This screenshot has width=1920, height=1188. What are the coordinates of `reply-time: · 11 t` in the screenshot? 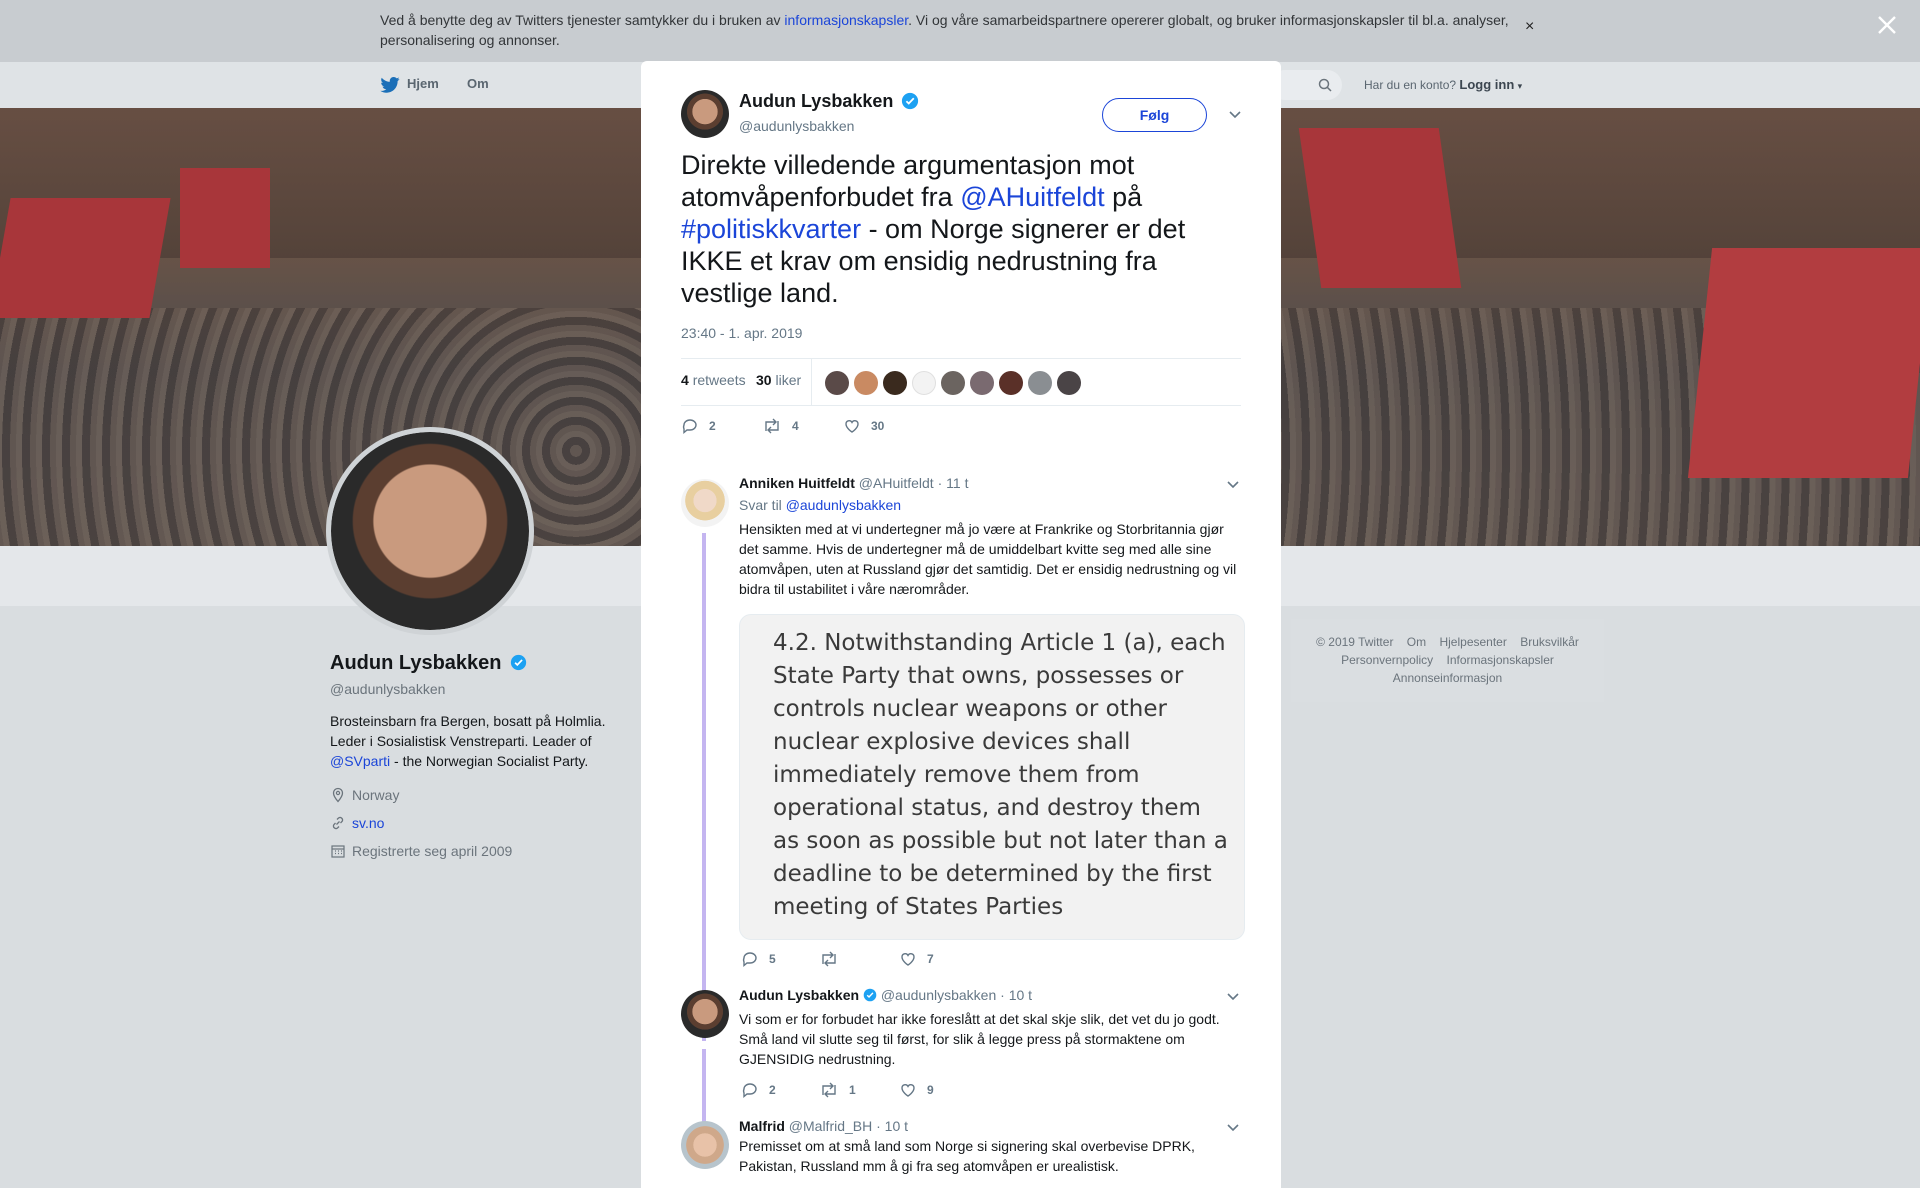 It's located at (953, 483).